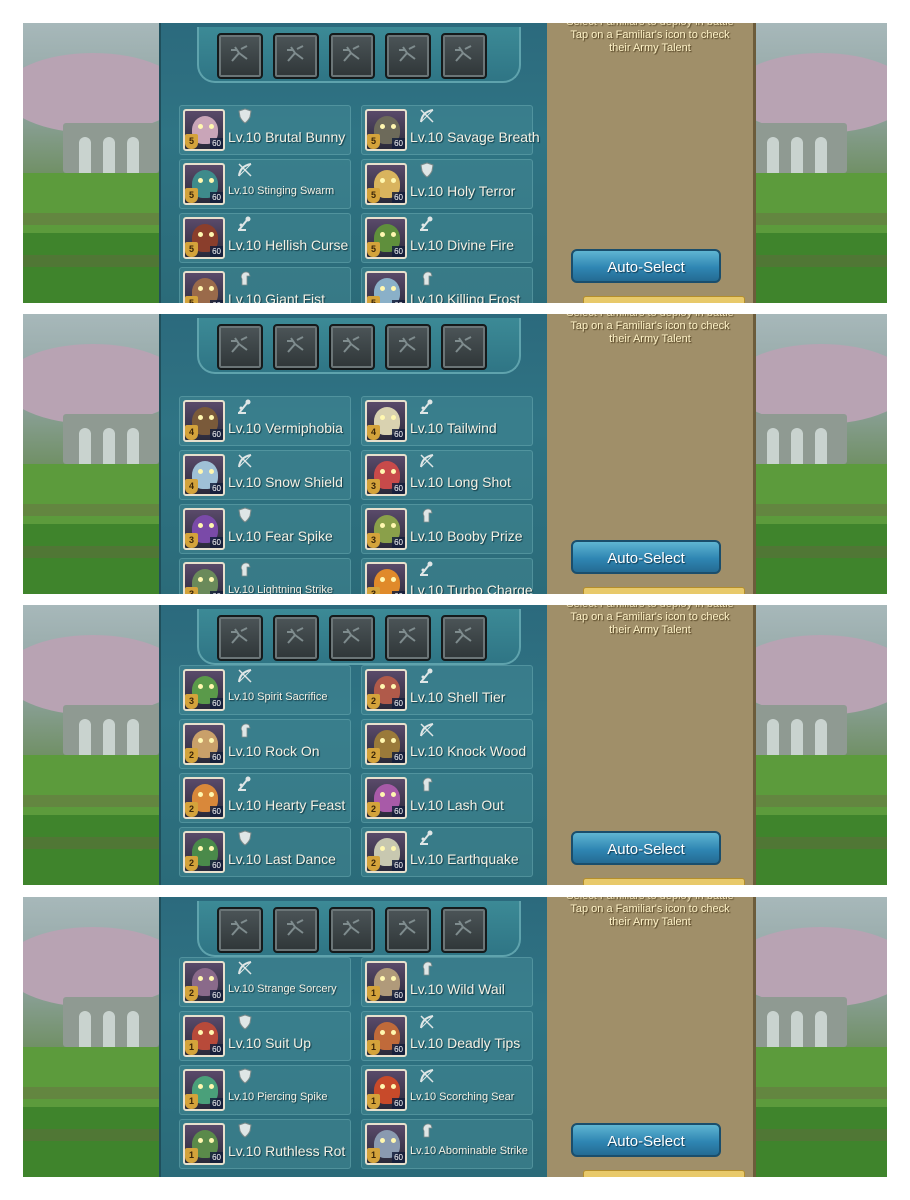  Describe the element at coordinates (447, 1144) in the screenshot. I see `familiar-card: 1 60 Lv.10 Abominable Strike` at that location.